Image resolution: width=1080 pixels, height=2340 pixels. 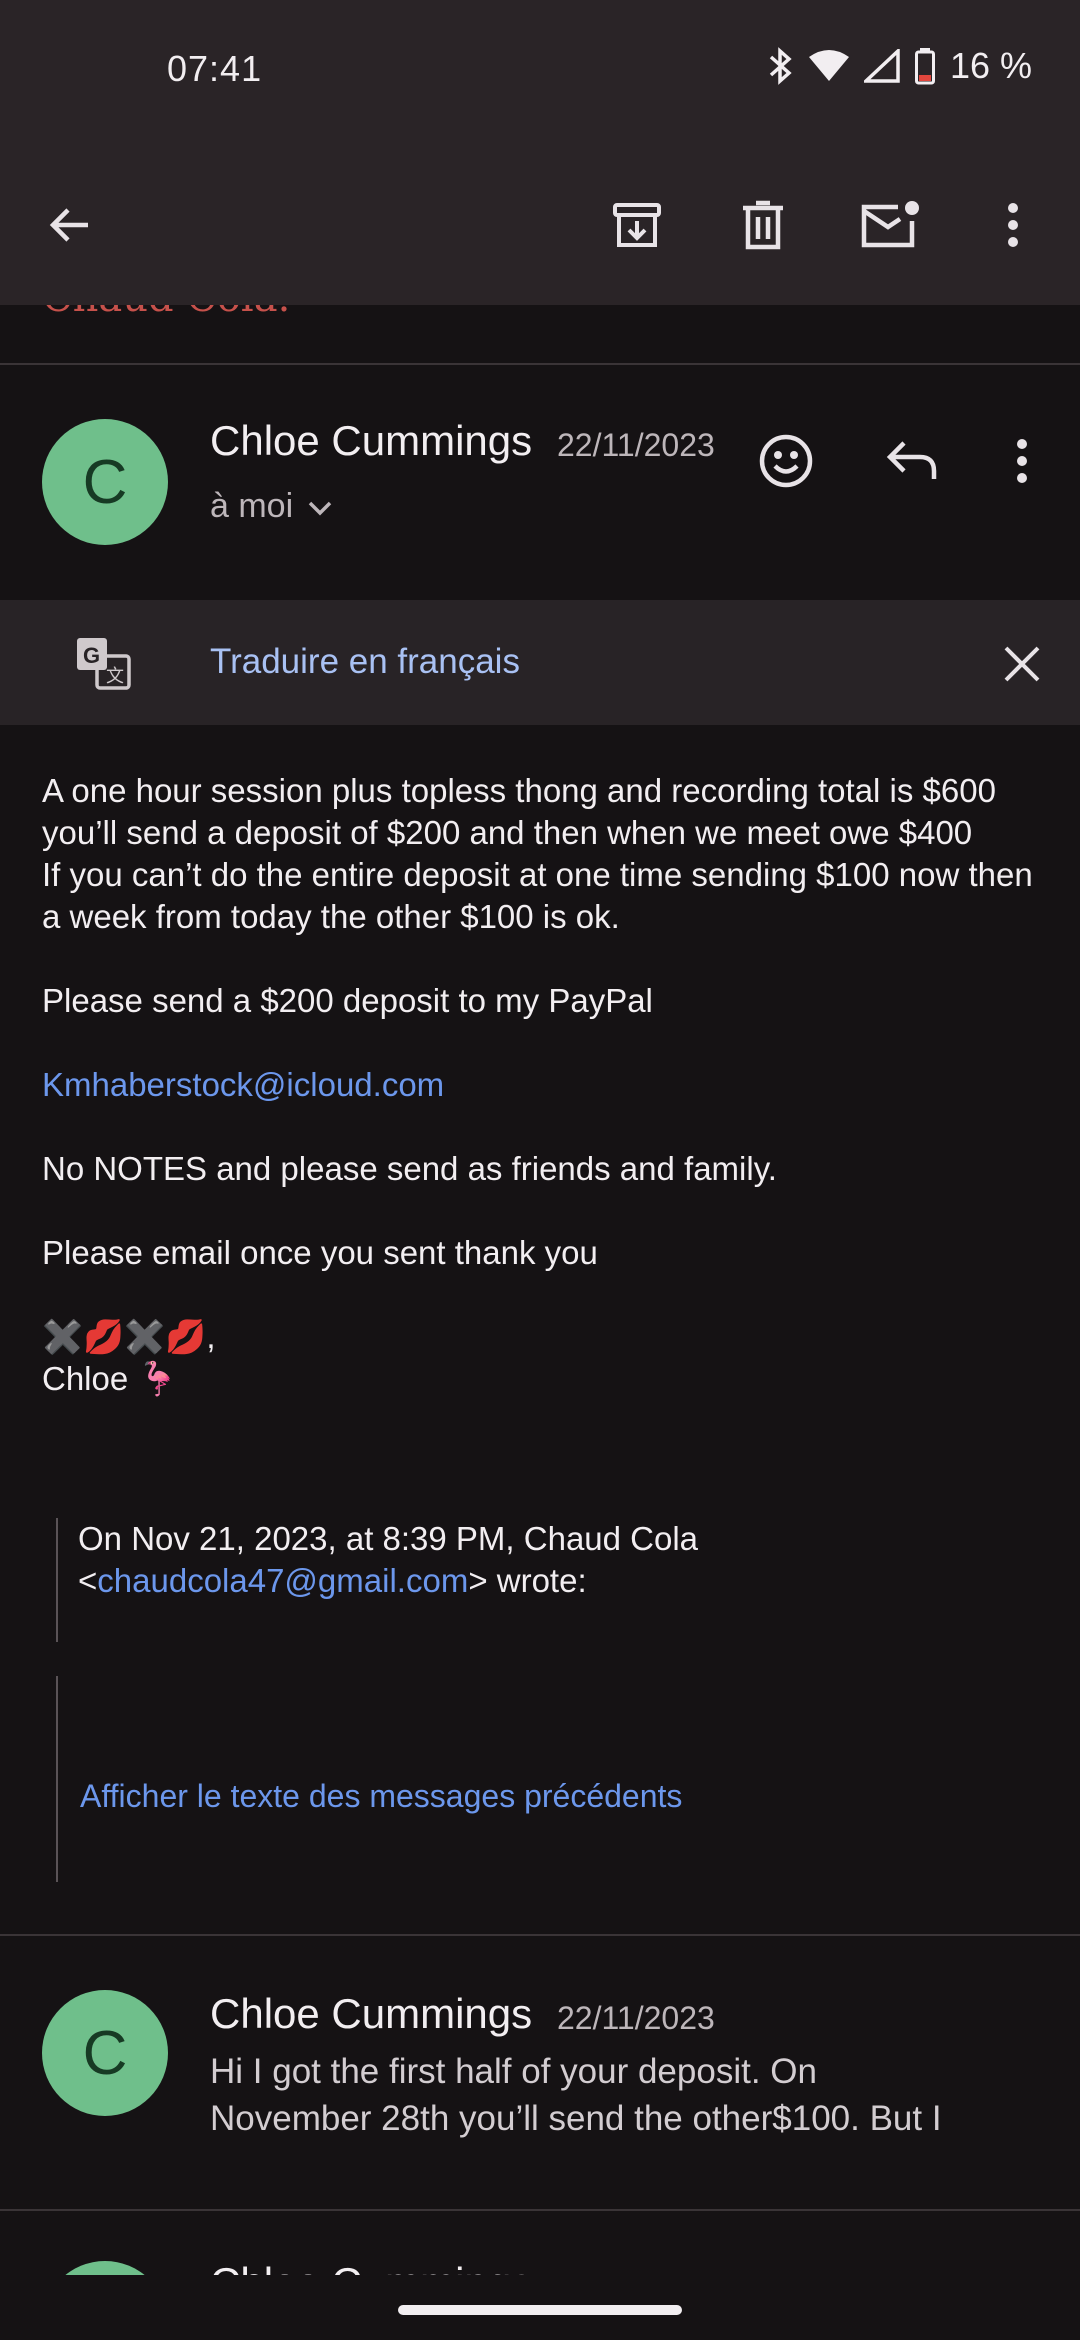 What do you see at coordinates (320, 1252) in the screenshot?
I see `body-paragraph: Please email once you sent thank you` at bounding box center [320, 1252].